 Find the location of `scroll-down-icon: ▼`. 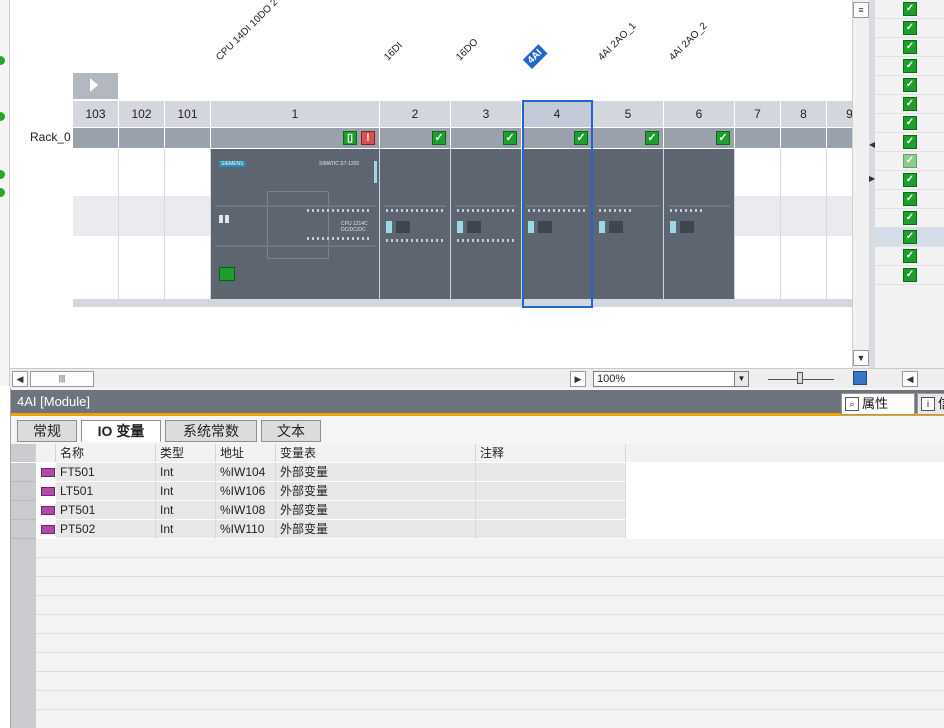

scroll-down-icon: ▼ is located at coordinates (861, 358).